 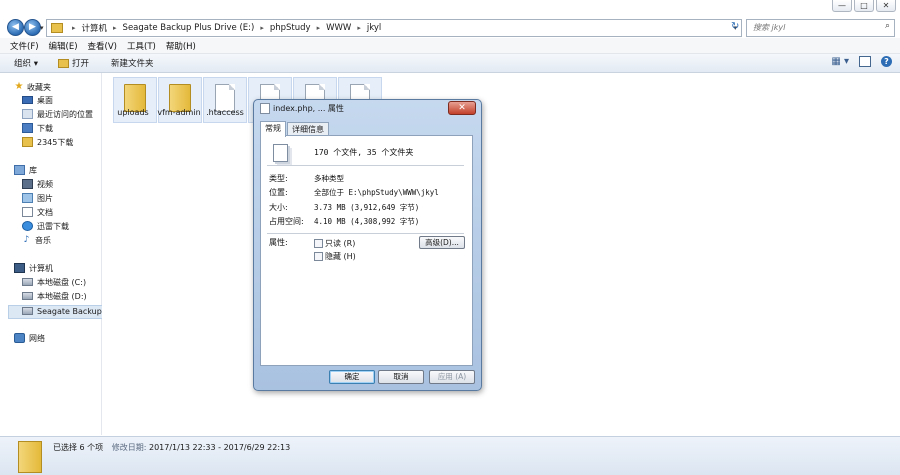 What do you see at coordinates (374, 28) in the screenshot?
I see `breadcrumb-jkyl: jkyl` at bounding box center [374, 28].